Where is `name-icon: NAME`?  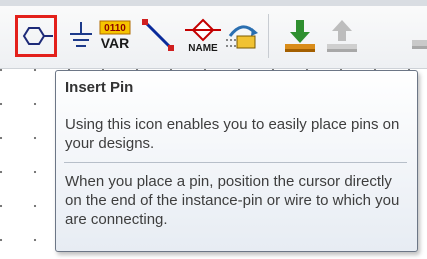
name-icon: NAME is located at coordinates (203, 36).